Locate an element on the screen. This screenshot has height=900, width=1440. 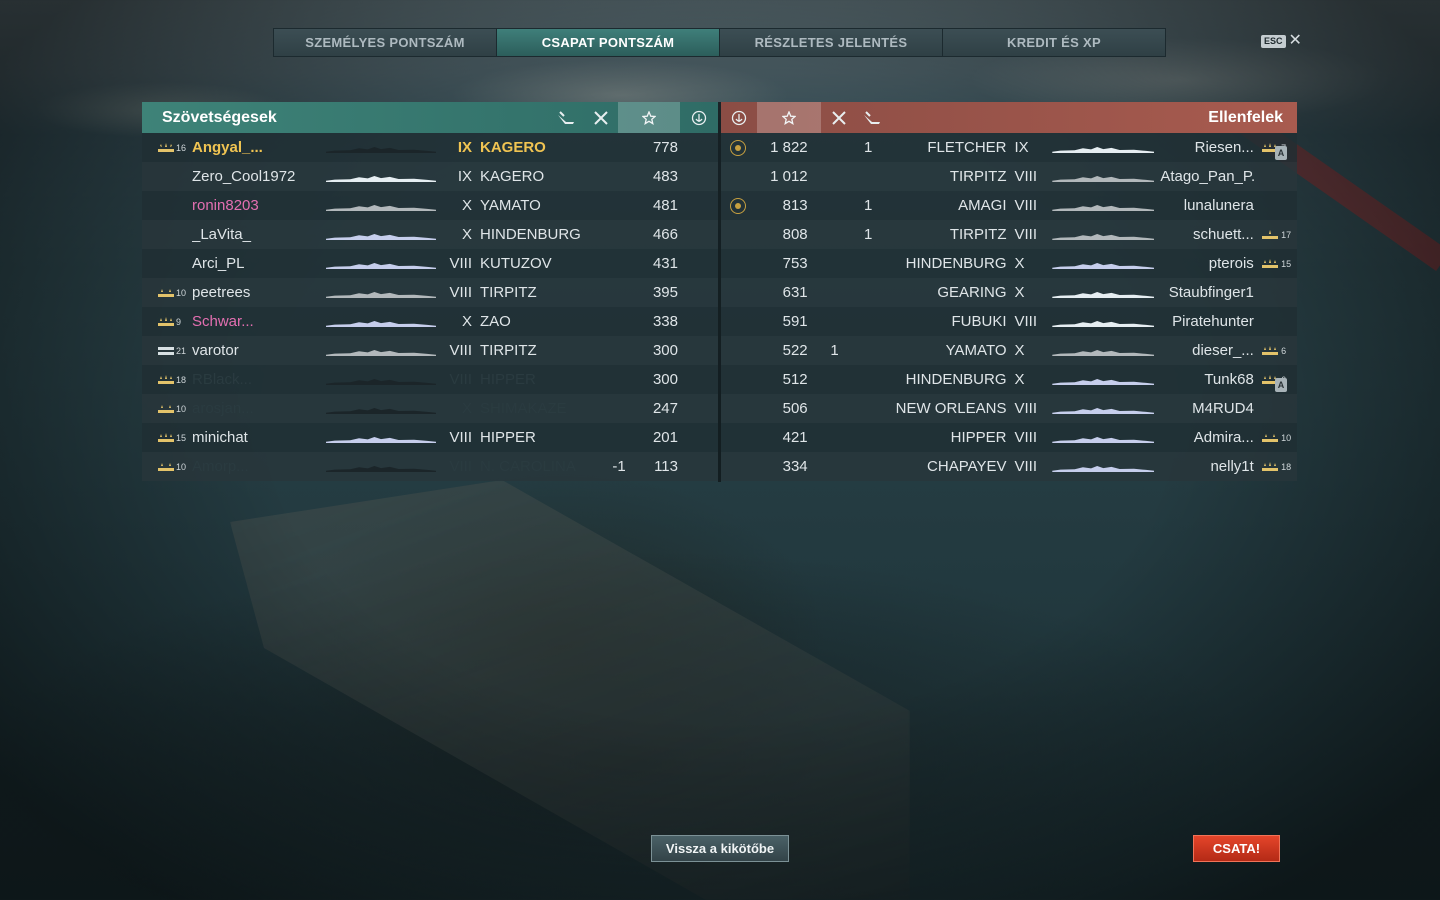
score-value: 483 is located at coordinates (665, 176).